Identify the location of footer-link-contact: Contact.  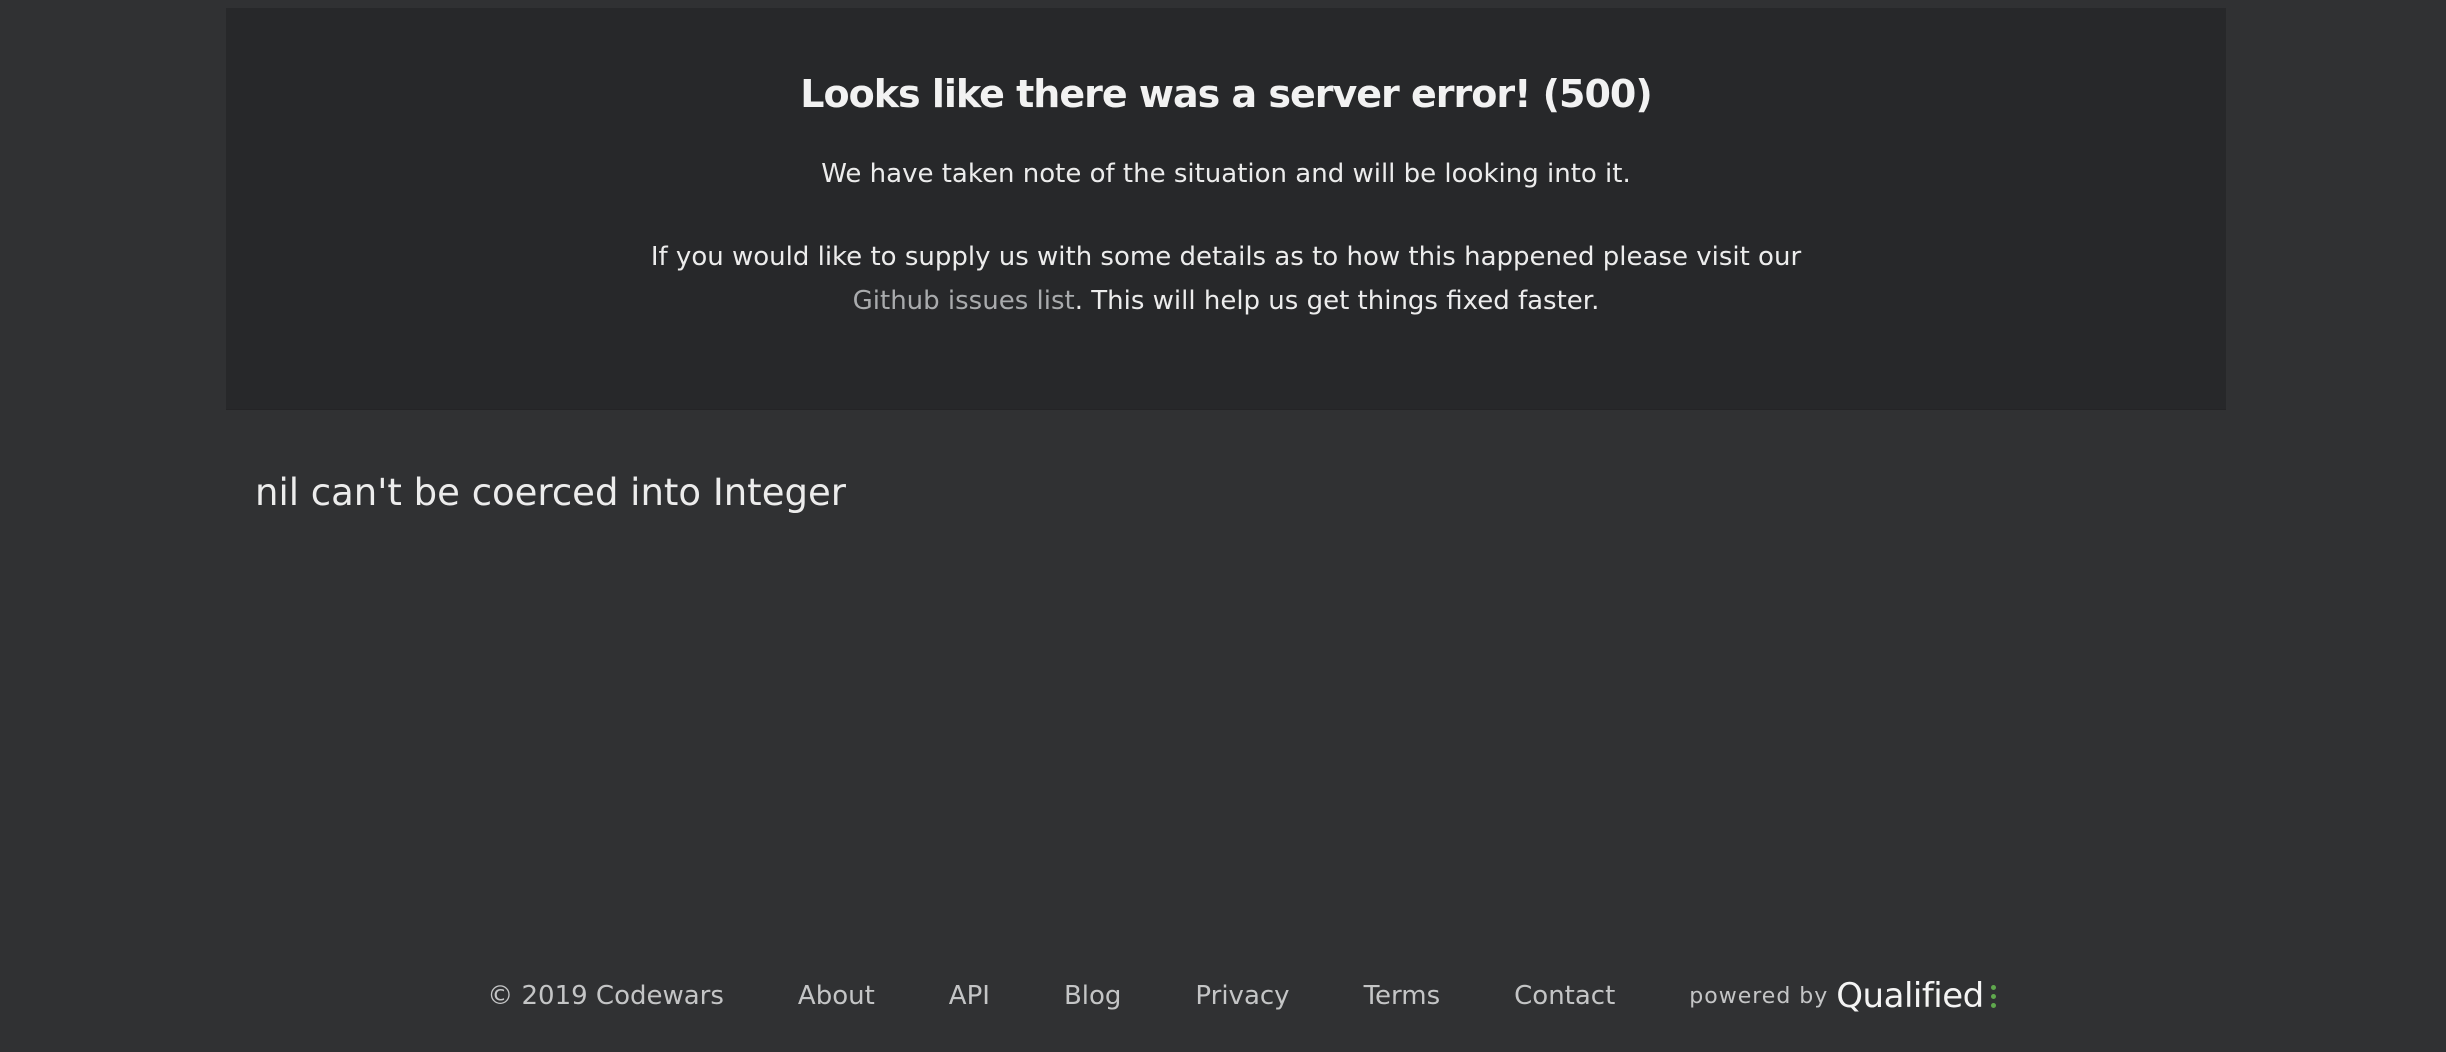
(1564, 996).